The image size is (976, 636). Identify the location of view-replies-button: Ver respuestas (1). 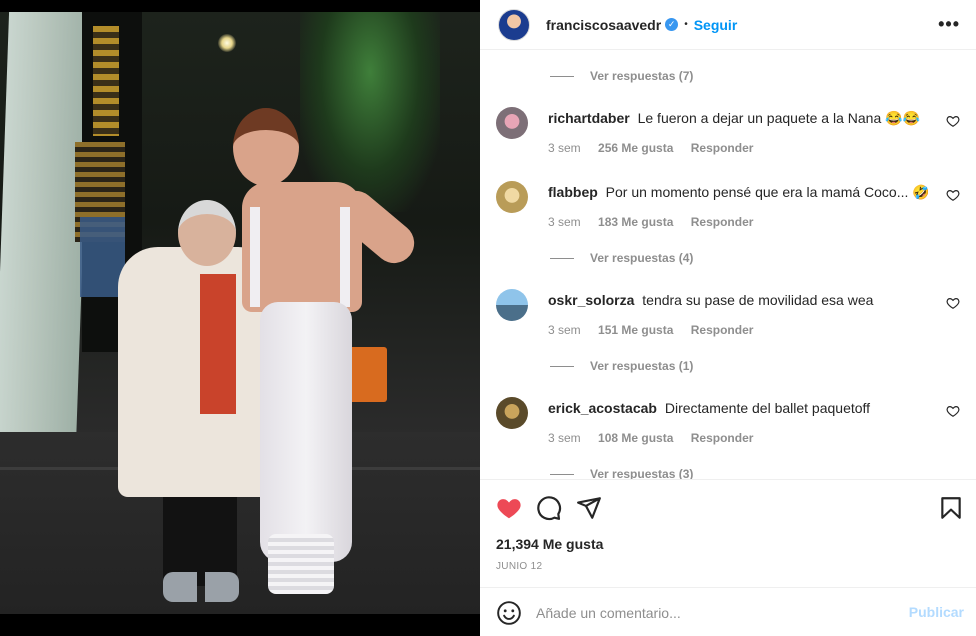
(621, 366).